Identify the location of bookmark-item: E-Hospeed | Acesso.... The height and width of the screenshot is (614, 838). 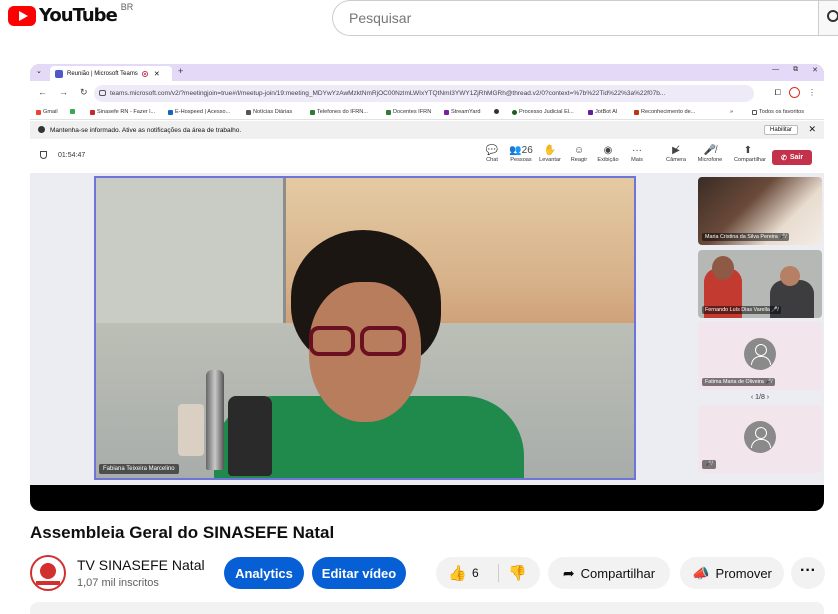
(199, 112).